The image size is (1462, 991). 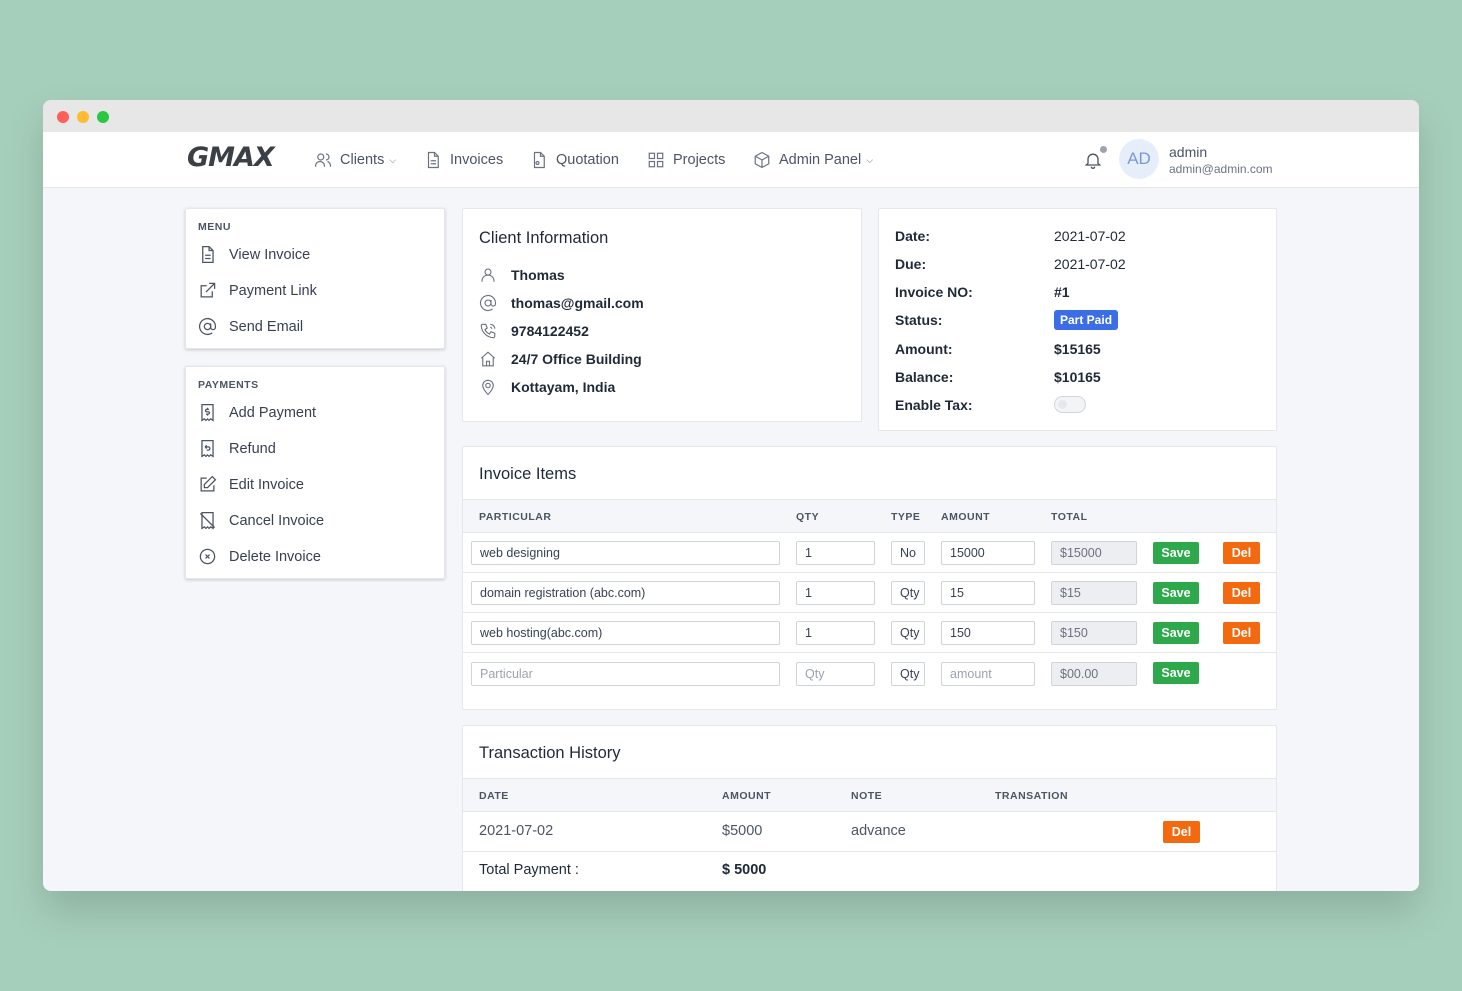 I want to click on total-payment-value: $ 5000, so click(x=744, y=870).